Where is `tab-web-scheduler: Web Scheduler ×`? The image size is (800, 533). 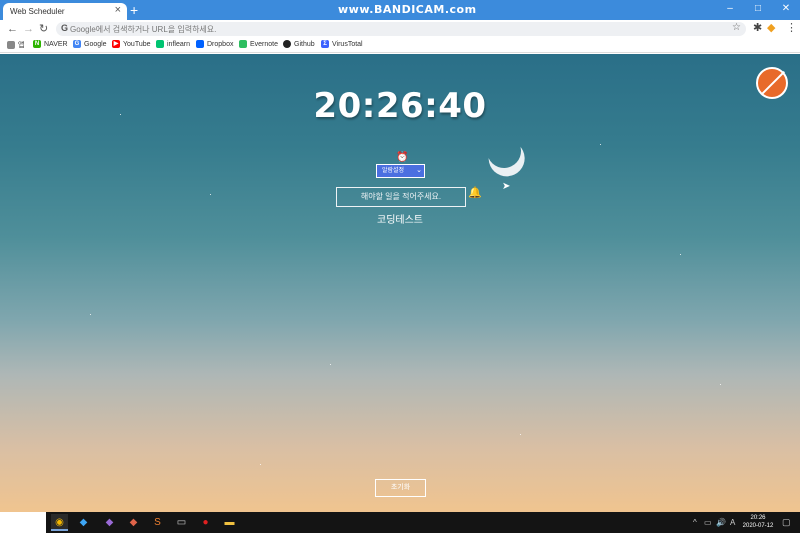 tab-web-scheduler: Web Scheduler × is located at coordinates (65, 11).